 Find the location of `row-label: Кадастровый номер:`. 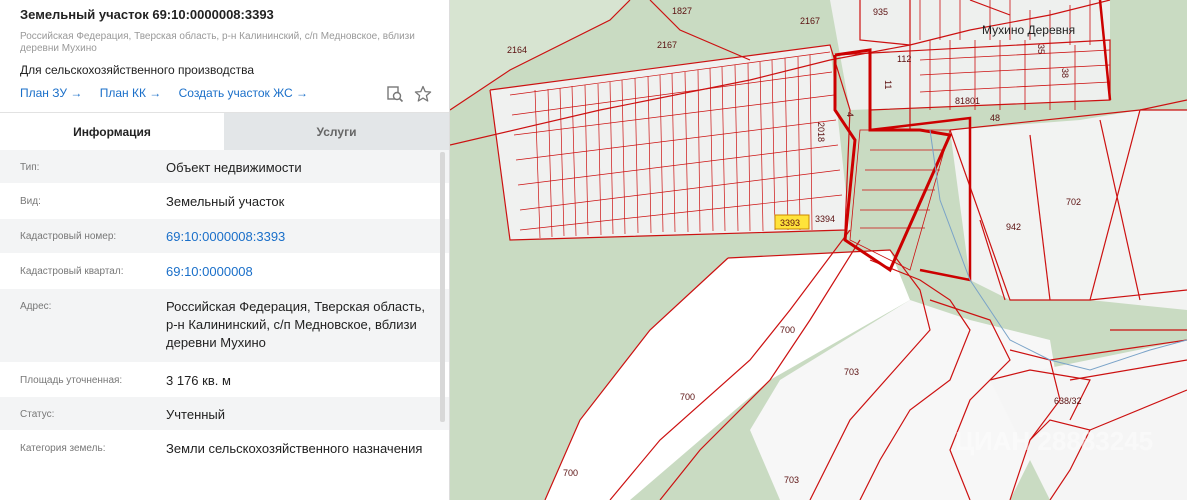

row-label: Кадастровый номер: is located at coordinates (68, 236).